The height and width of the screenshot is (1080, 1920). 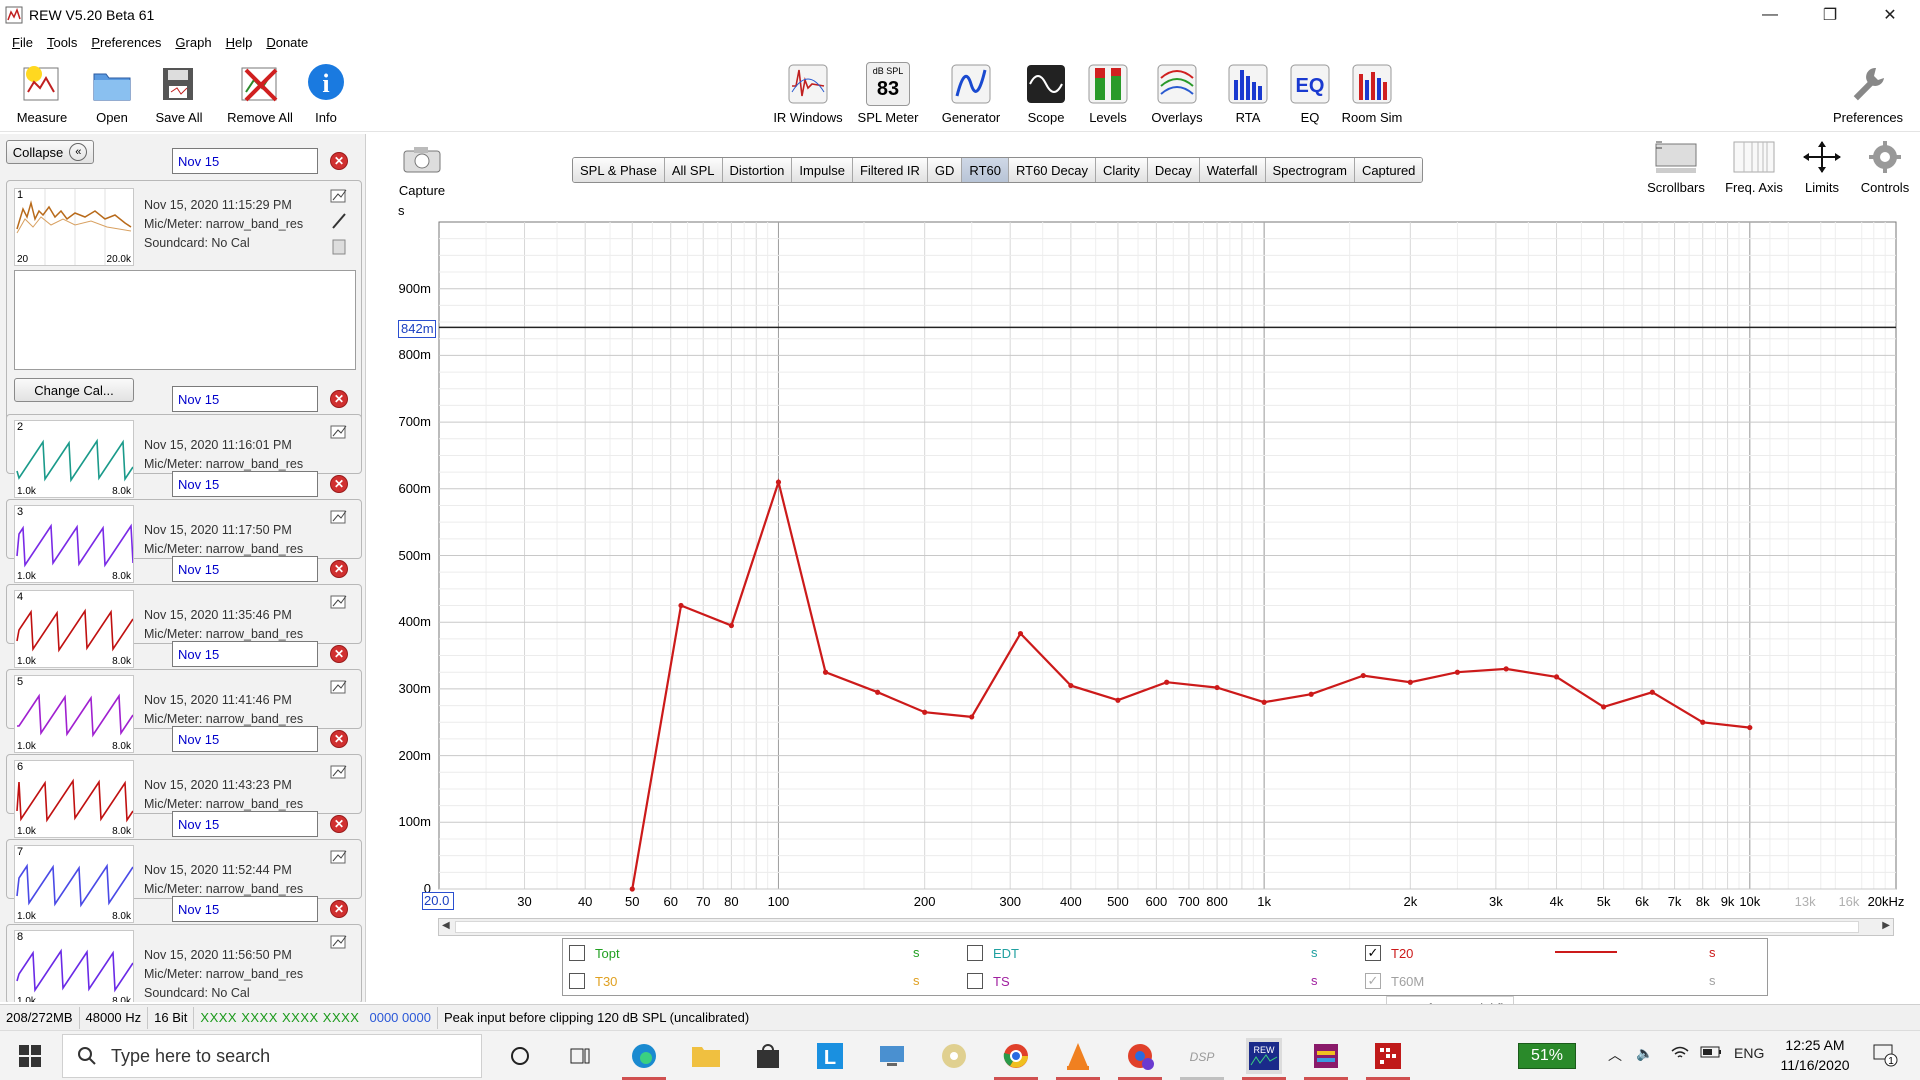 I want to click on red-grid-app-icon, so click(x=1388, y=1059).